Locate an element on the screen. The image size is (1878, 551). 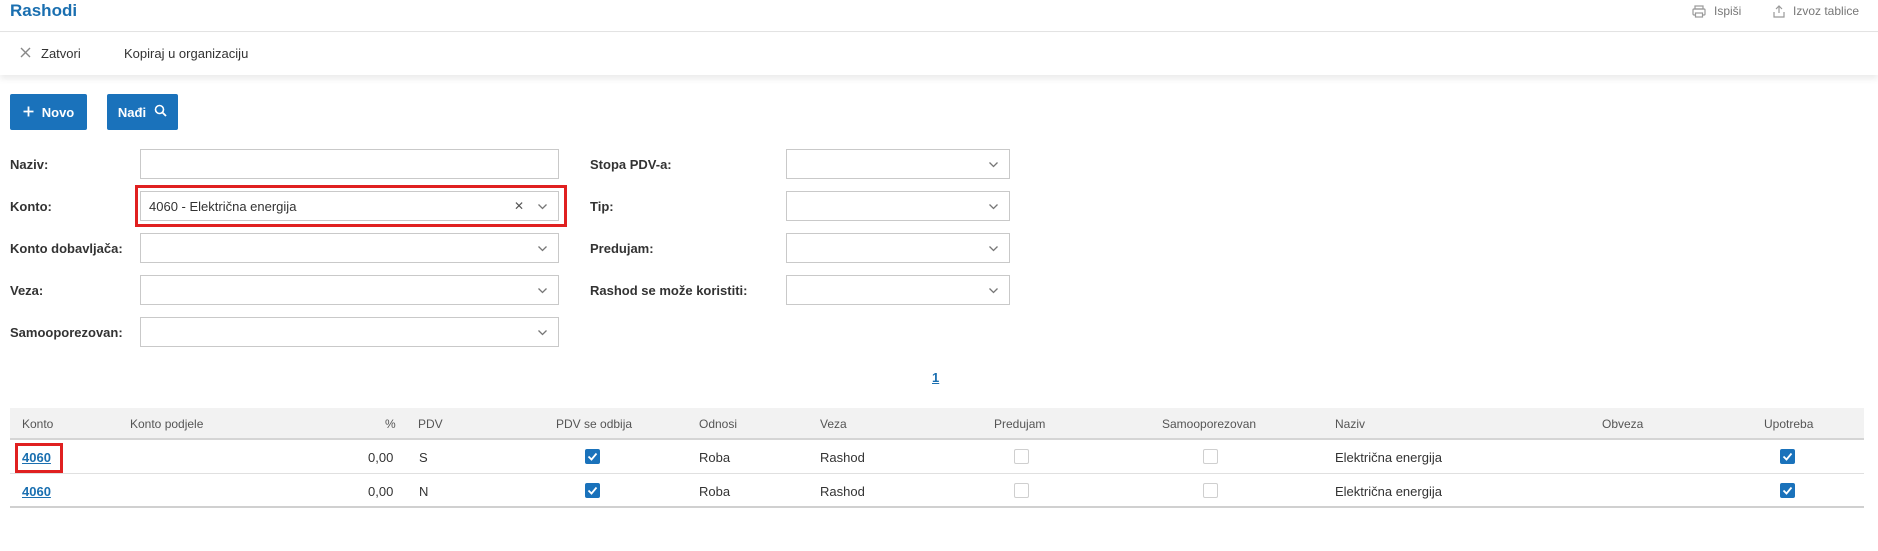
print-button: Ispiši is located at coordinates (1716, 11).